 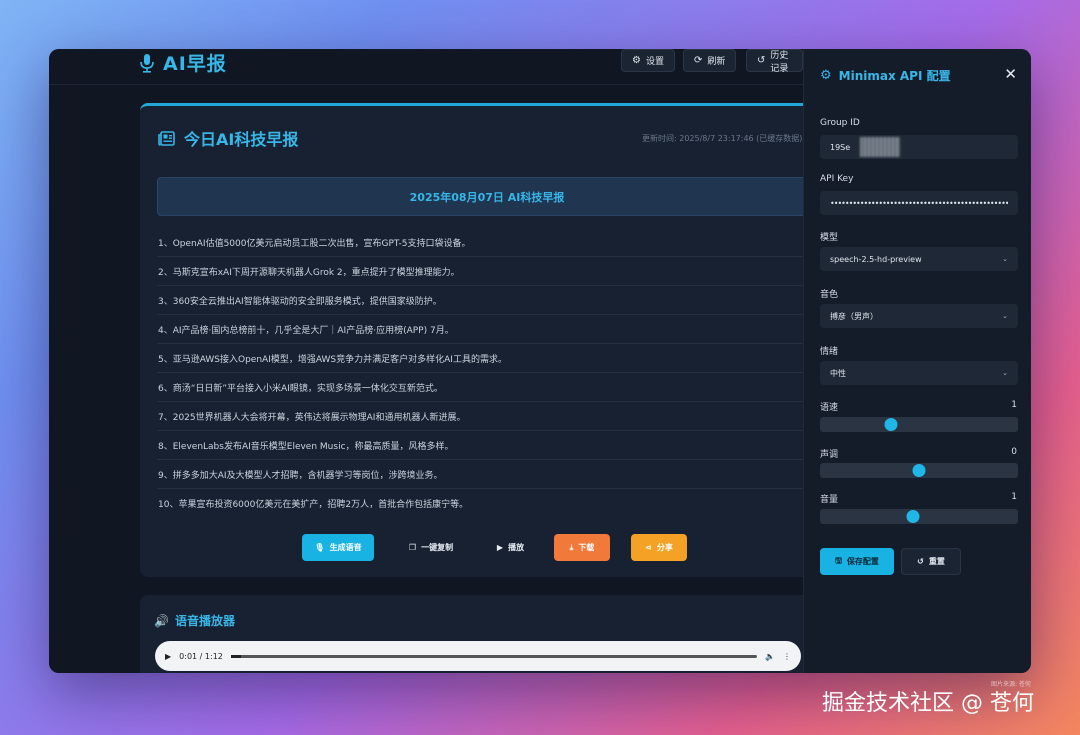 I want to click on voice-value: 搏彦（男声）, so click(x=854, y=316).